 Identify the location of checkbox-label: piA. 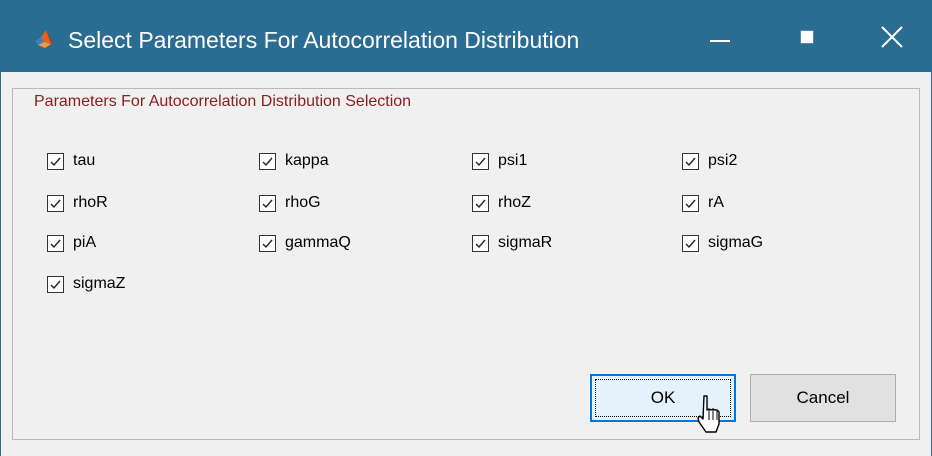
(85, 242).